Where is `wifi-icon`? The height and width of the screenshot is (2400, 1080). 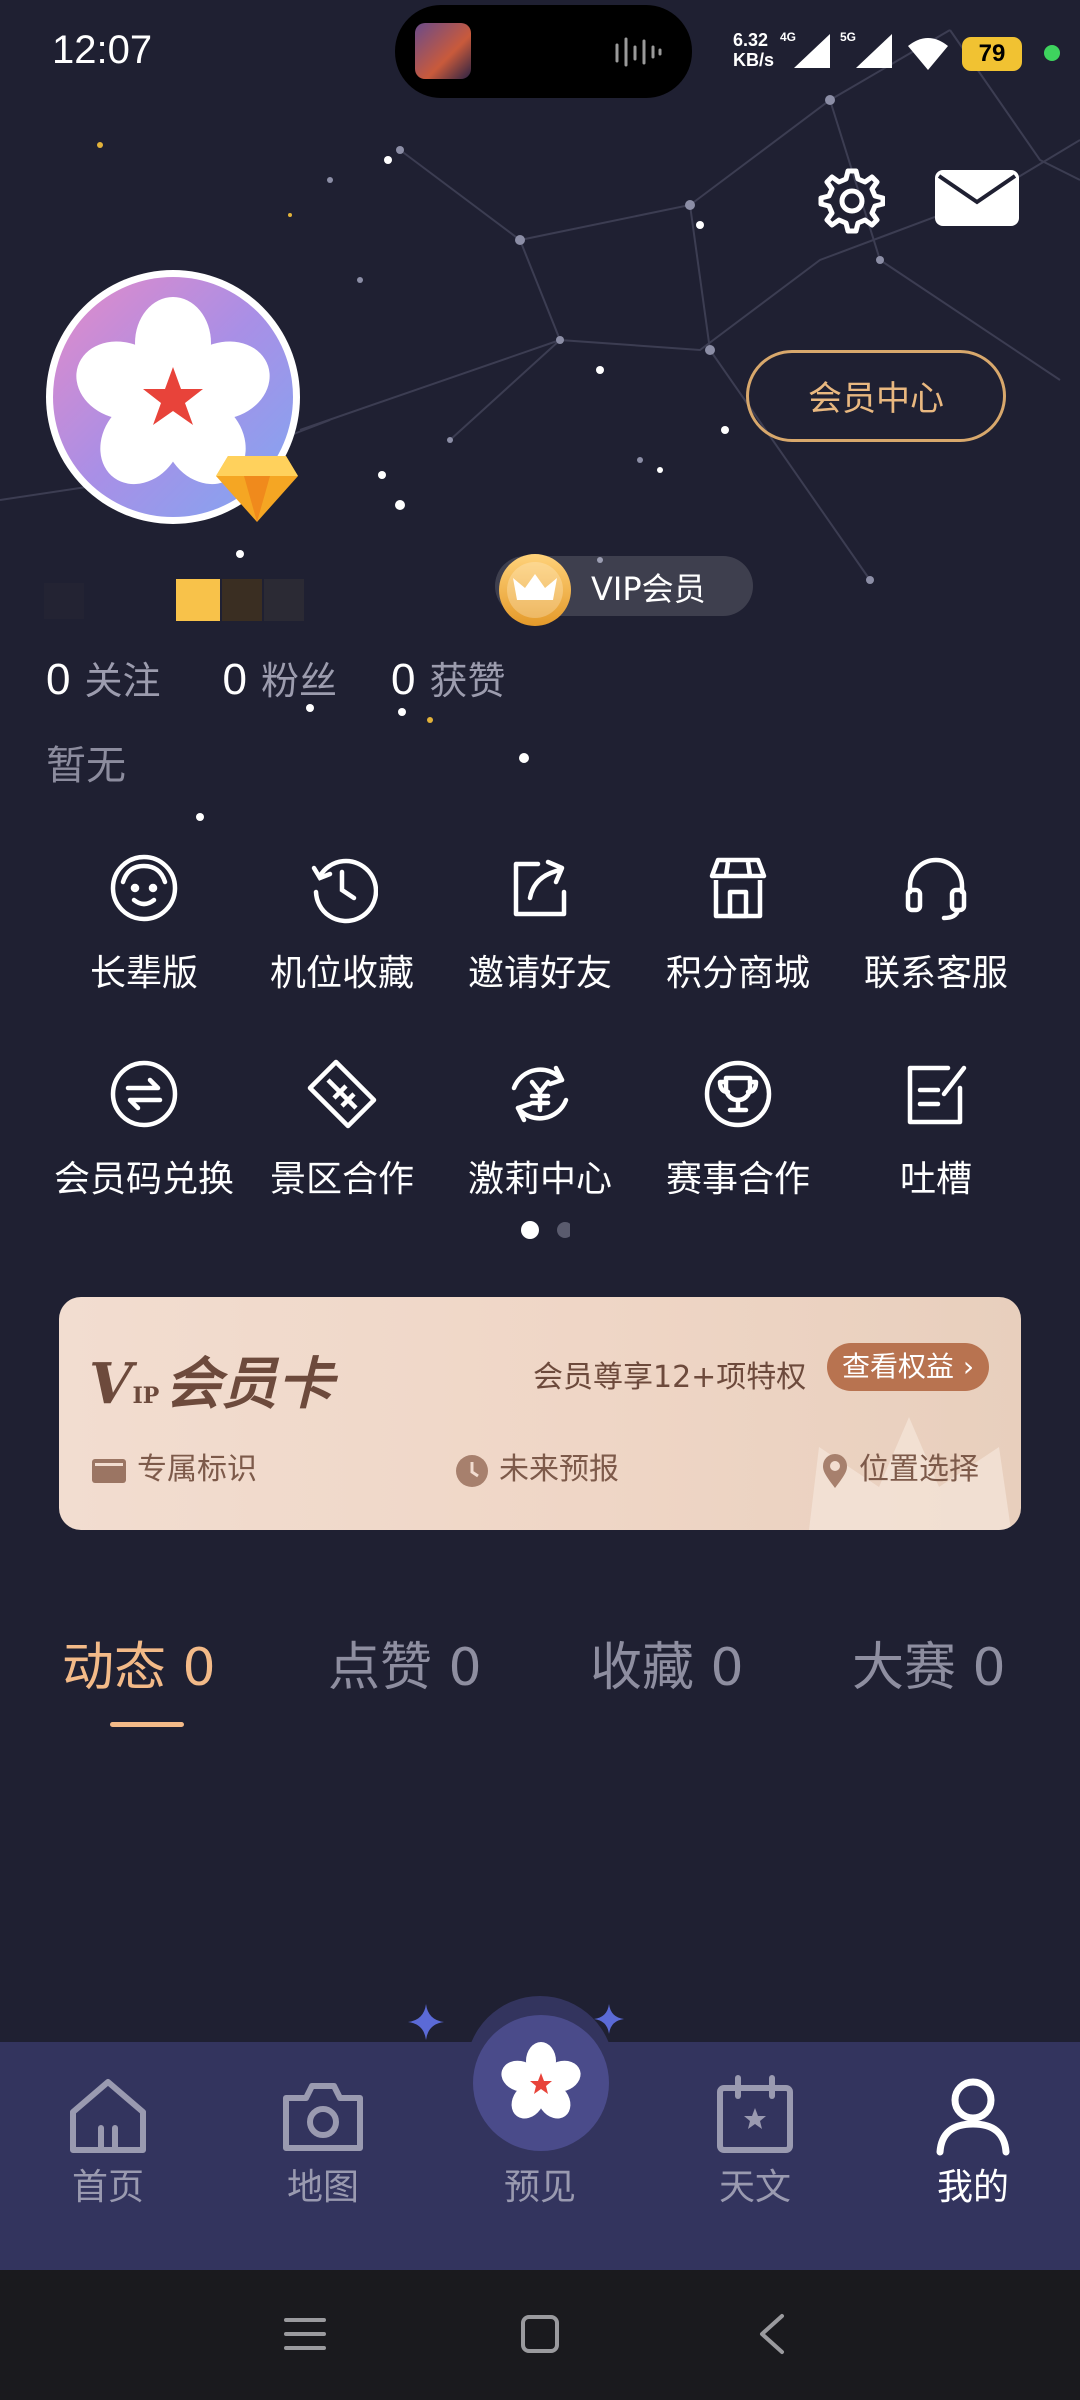
wifi-icon is located at coordinates (928, 54).